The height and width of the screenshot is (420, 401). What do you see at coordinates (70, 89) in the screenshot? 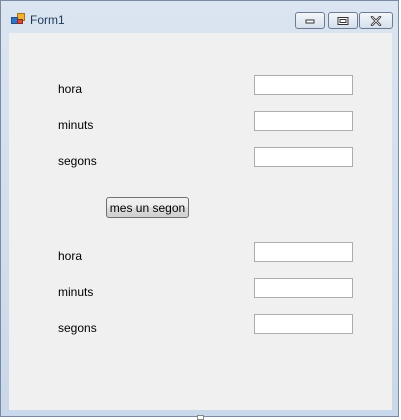
I see `hora-label-1: hora` at bounding box center [70, 89].